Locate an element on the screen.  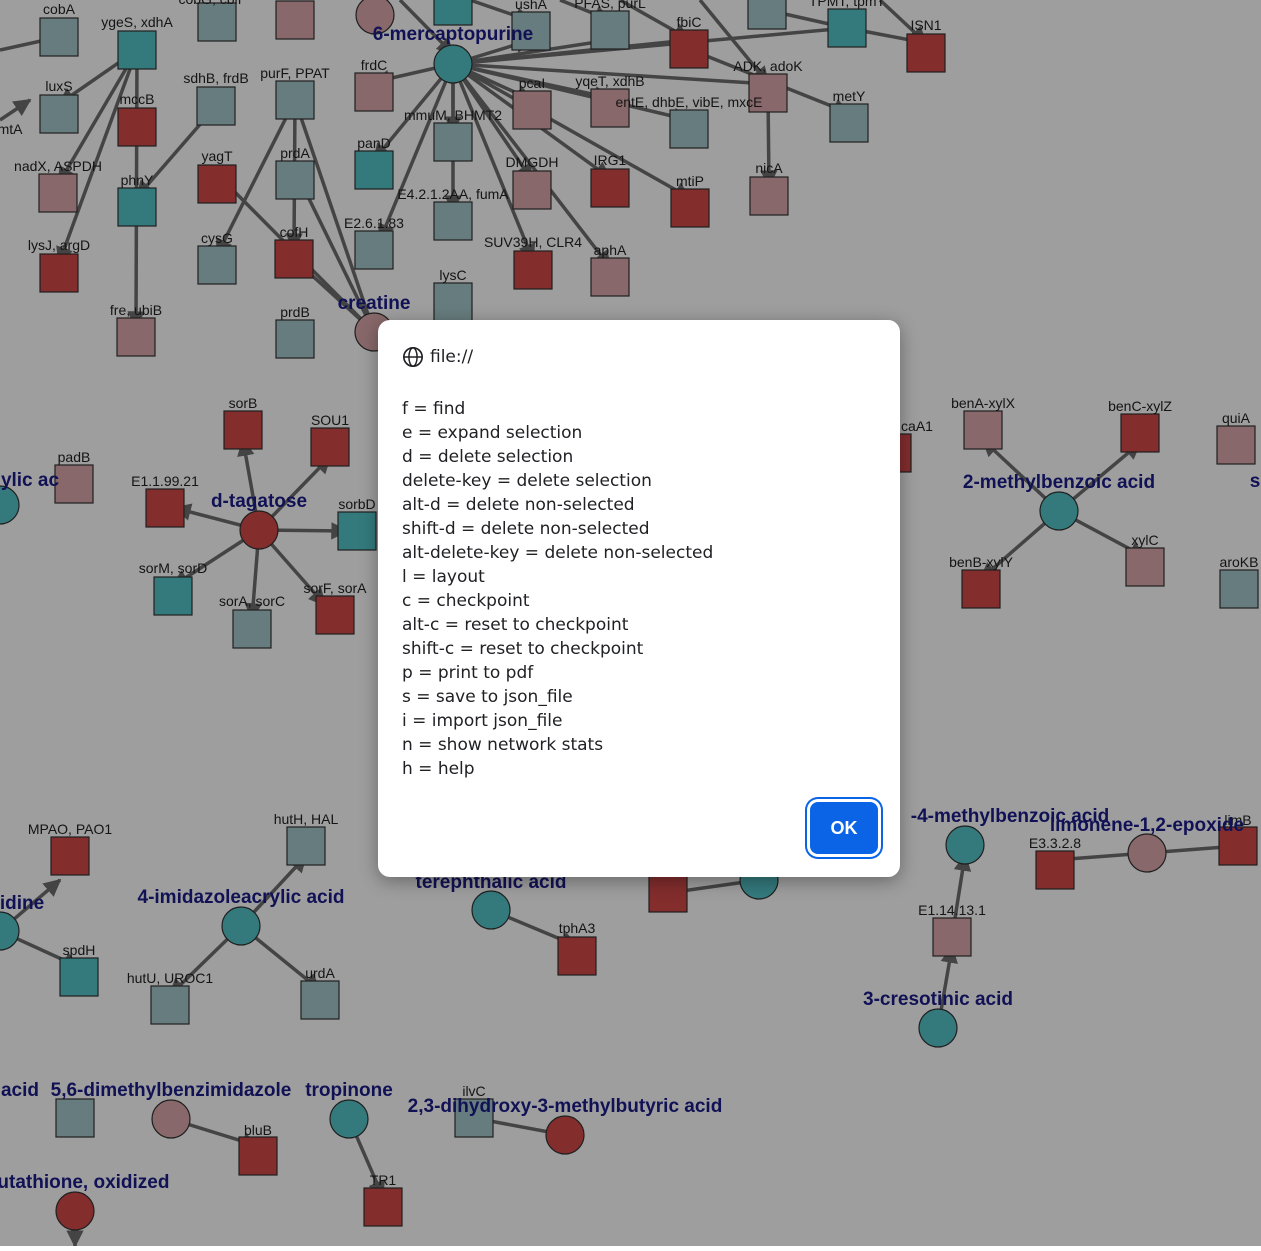
globe-icon is located at coordinates (413, 357).